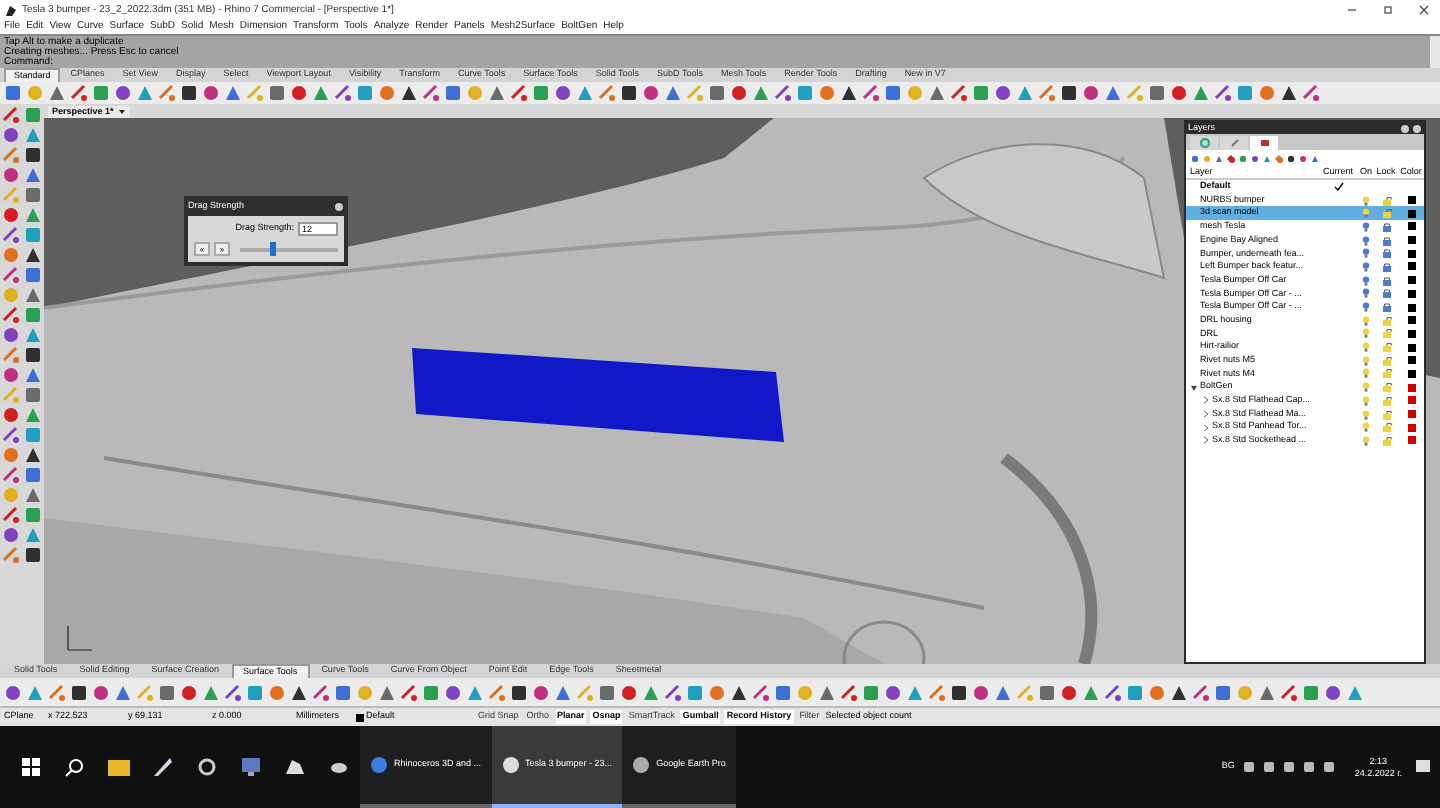 This screenshot has height=808, width=1440. I want to click on restore-icon, so click(1388, 10).